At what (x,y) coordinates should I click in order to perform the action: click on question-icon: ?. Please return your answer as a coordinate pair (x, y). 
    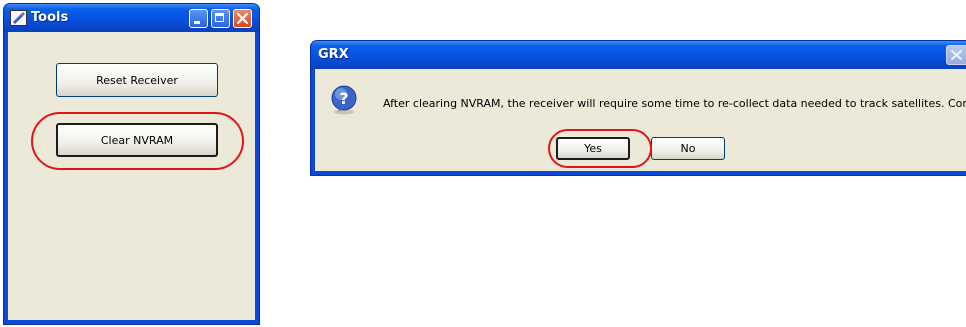
    Looking at the image, I should click on (344, 100).